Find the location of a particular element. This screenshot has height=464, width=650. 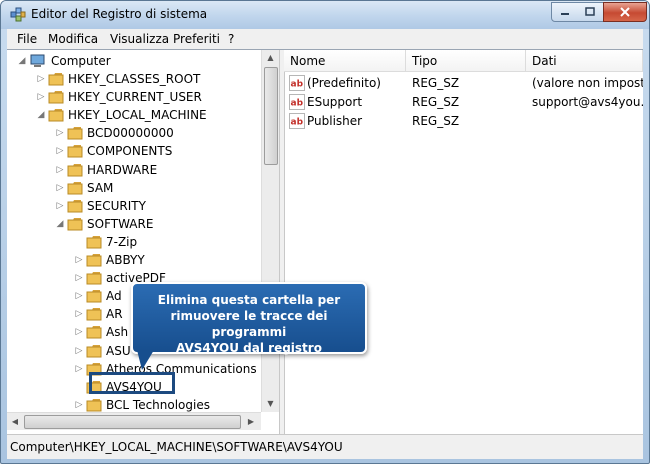

tree-item: ▷ ASU is located at coordinates (102, 351).